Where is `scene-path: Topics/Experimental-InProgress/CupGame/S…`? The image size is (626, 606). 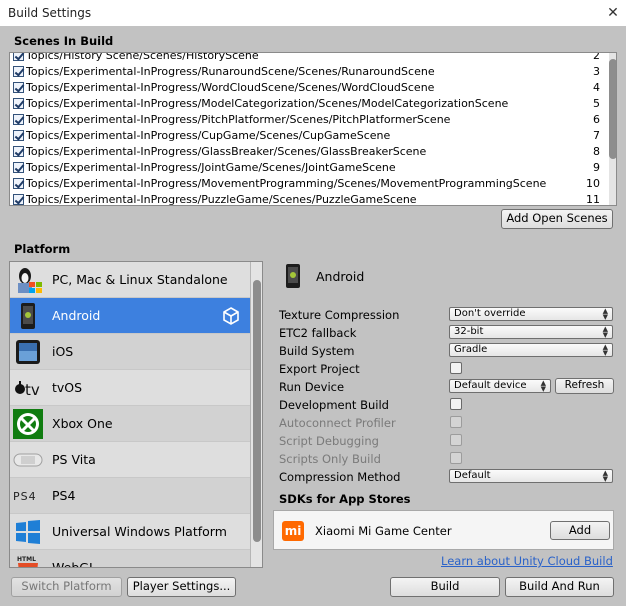
scene-path: Topics/Experimental-InProgress/CupGame/S… is located at coordinates (208, 135).